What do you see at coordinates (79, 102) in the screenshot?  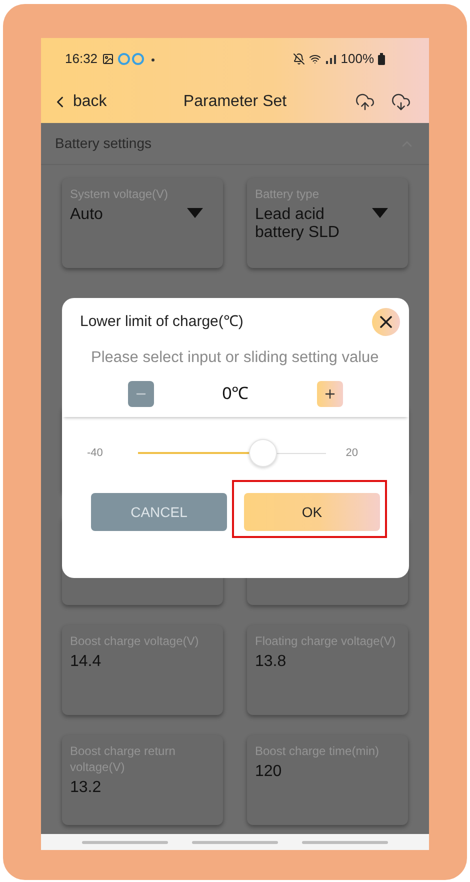 I see `back-button: back` at bounding box center [79, 102].